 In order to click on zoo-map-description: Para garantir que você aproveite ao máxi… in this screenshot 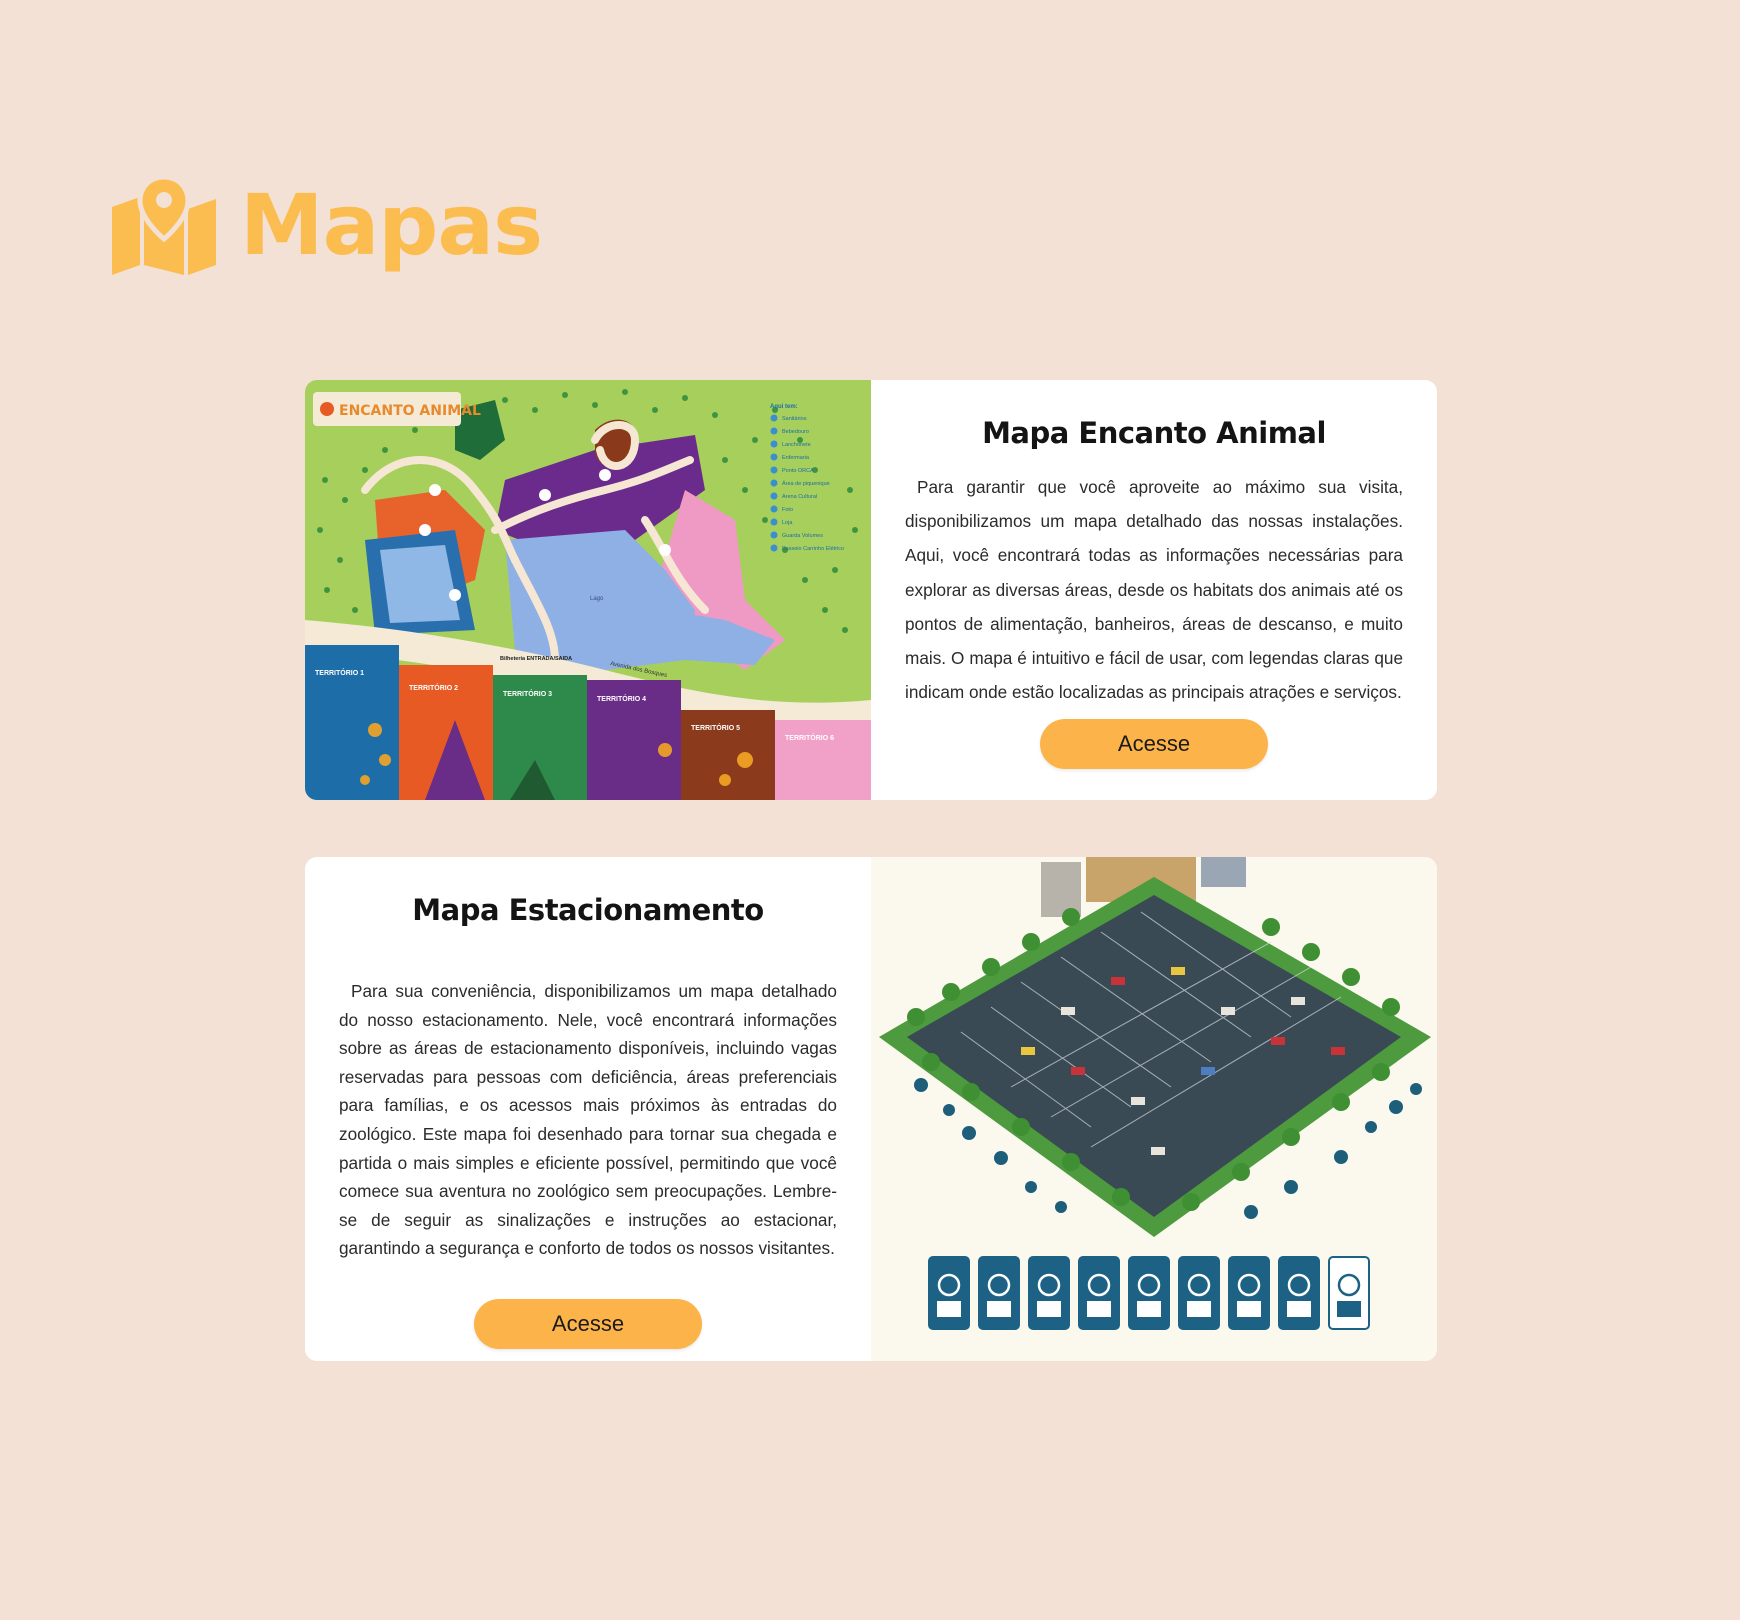, I will do `click(1154, 590)`.